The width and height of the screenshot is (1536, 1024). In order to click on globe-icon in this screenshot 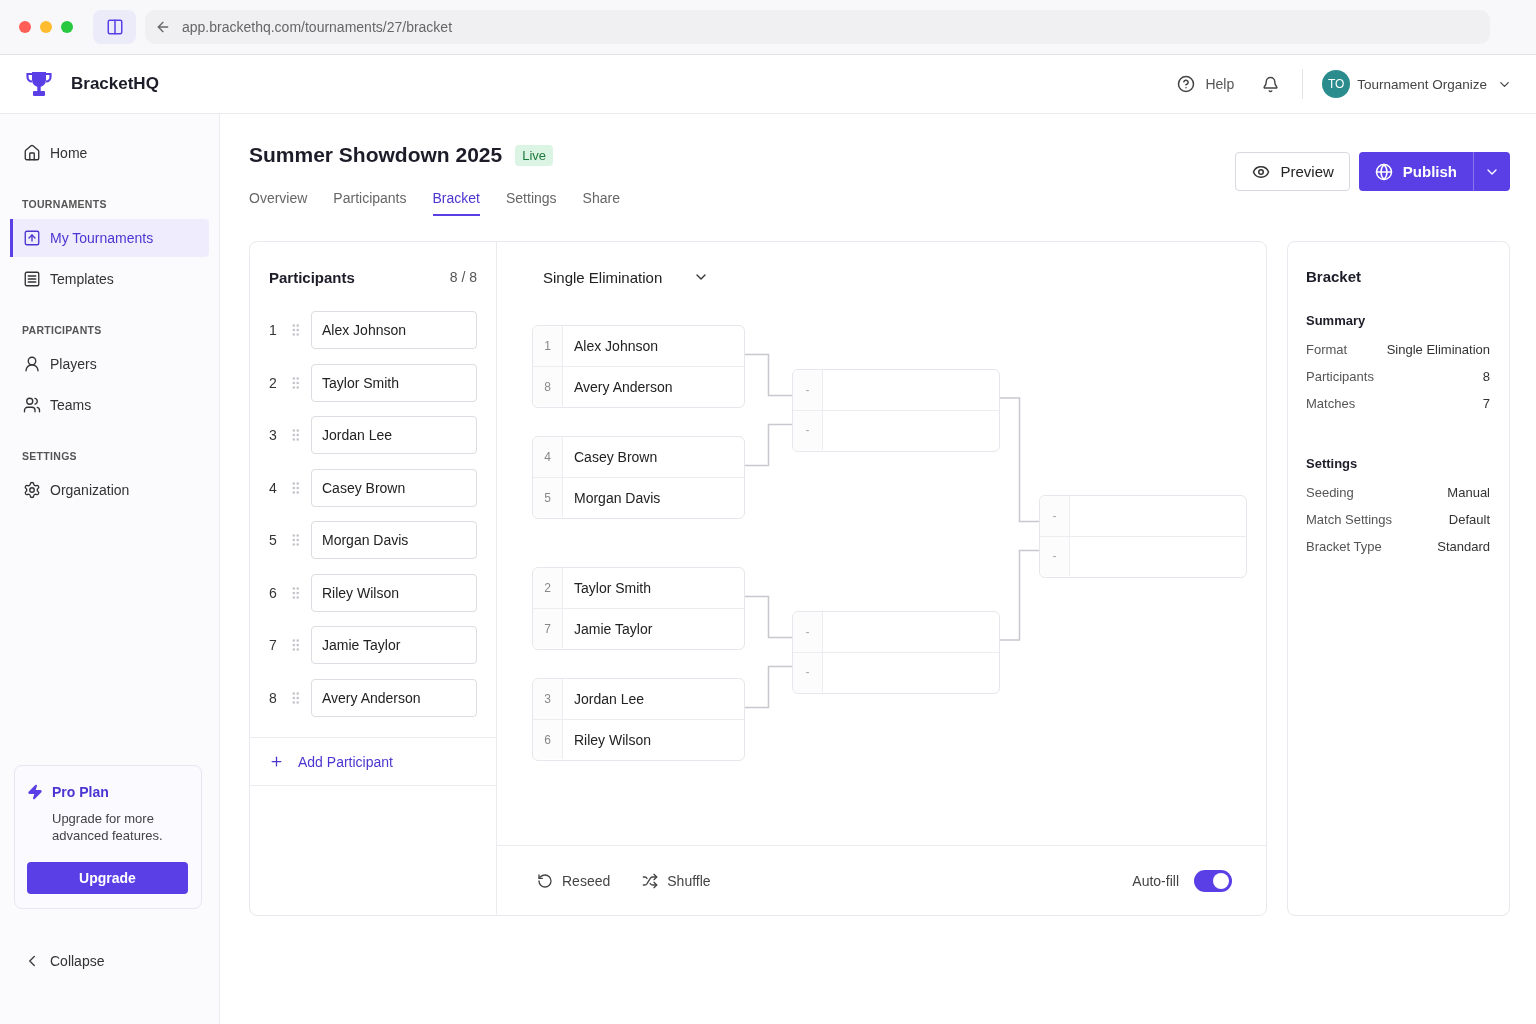, I will do `click(1383, 171)`.